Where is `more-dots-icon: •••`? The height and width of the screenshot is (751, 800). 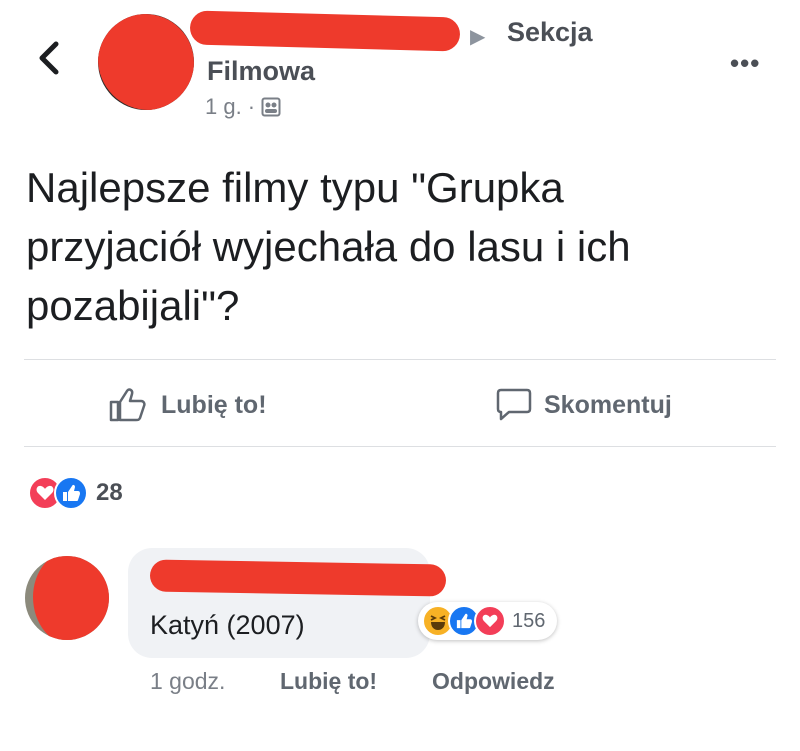 more-dots-icon: ••• is located at coordinates (745, 63).